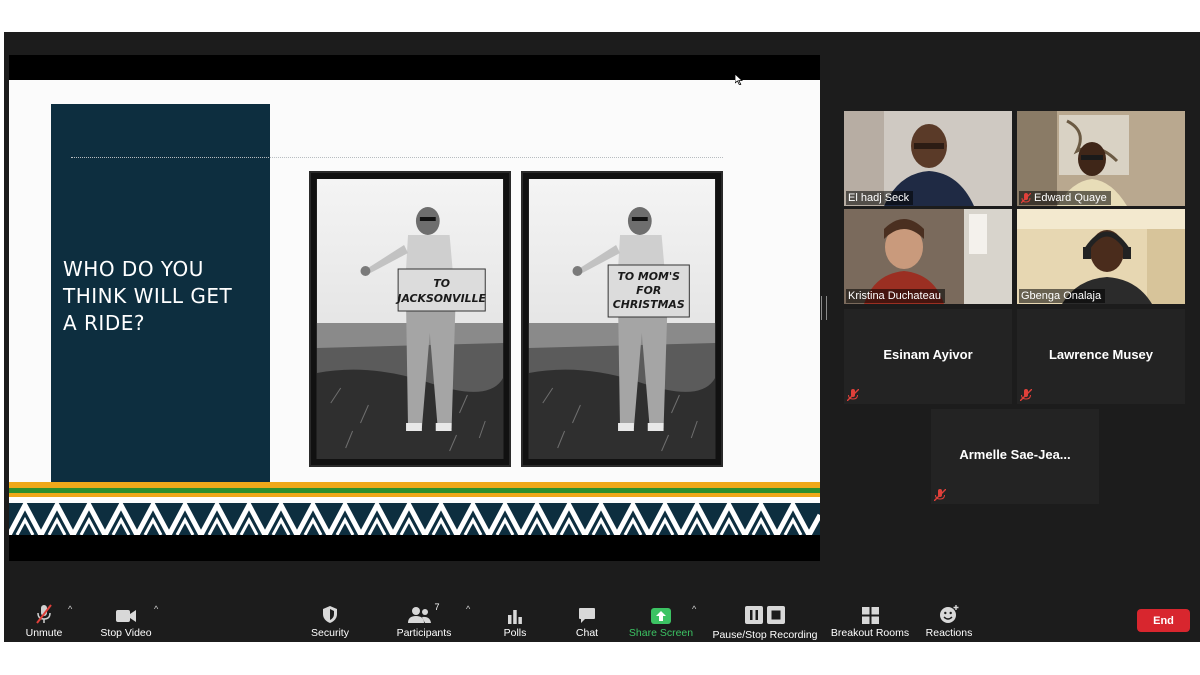 The height and width of the screenshot is (675, 1200). Describe the element at coordinates (148, 296) in the screenshot. I see `slide-title: WHO DO YOU THINK WILL GET A RIDE?` at that location.